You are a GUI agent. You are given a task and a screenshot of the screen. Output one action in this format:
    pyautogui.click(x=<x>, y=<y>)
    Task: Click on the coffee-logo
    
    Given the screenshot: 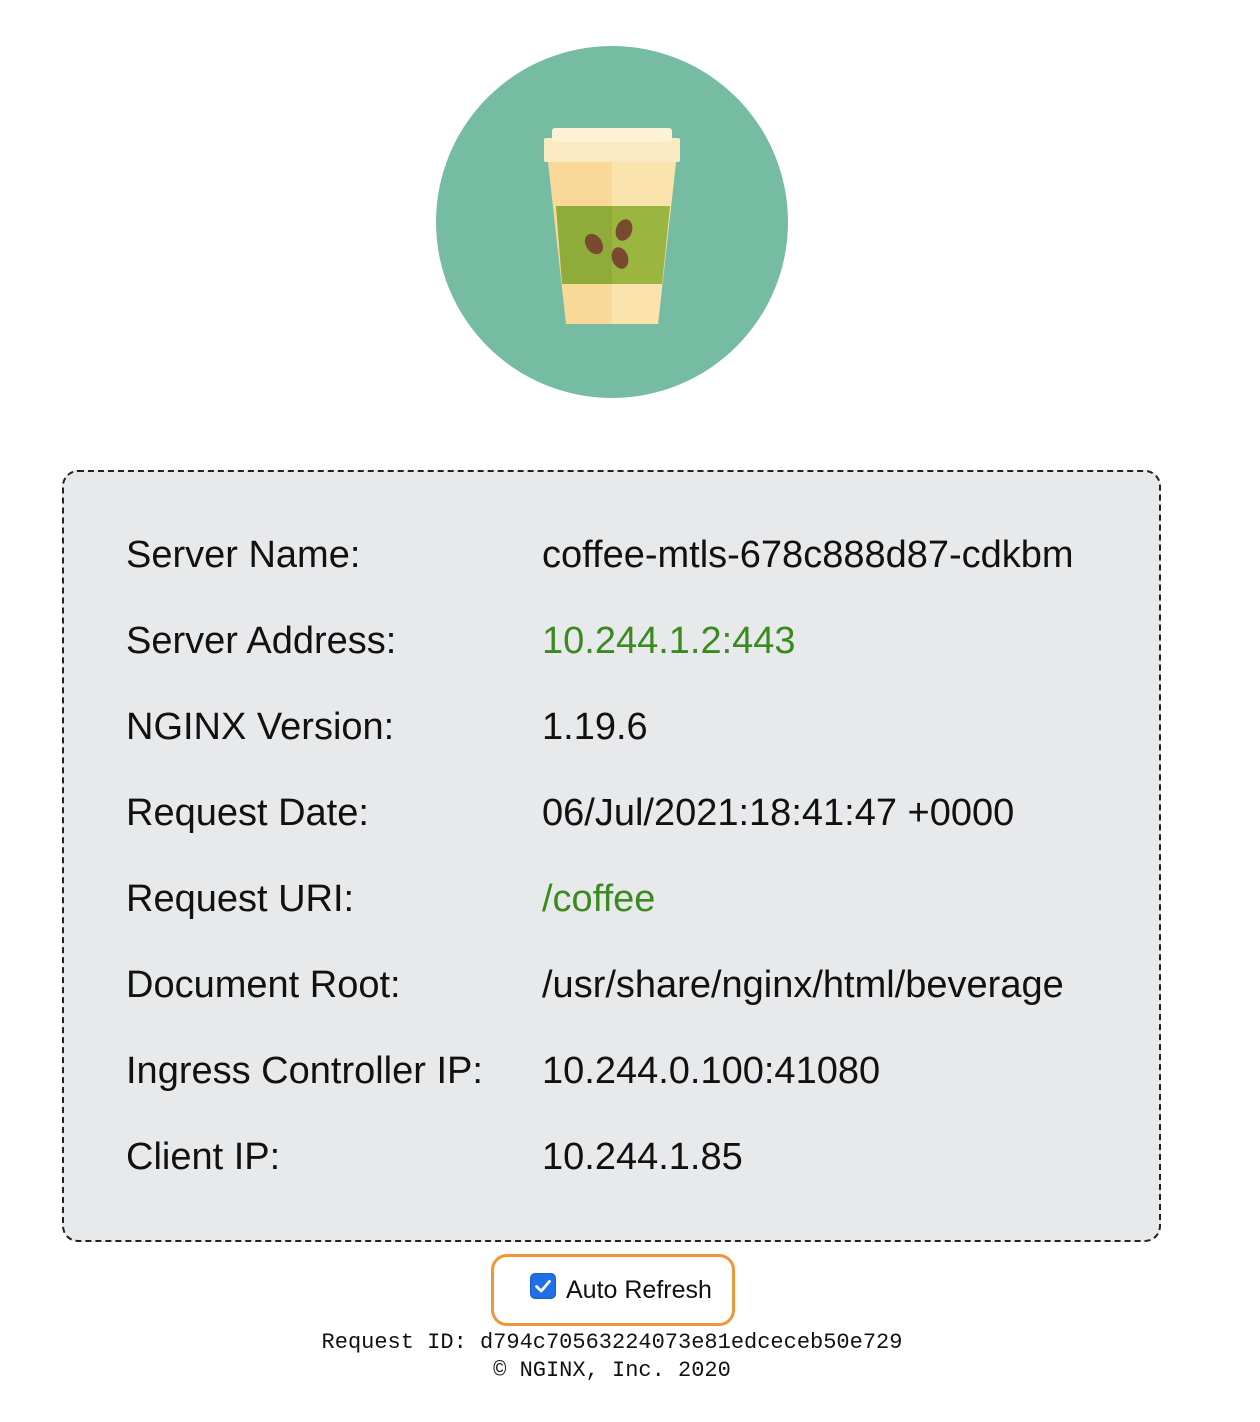 What is the action you would take?
    pyautogui.click(x=612, y=222)
    